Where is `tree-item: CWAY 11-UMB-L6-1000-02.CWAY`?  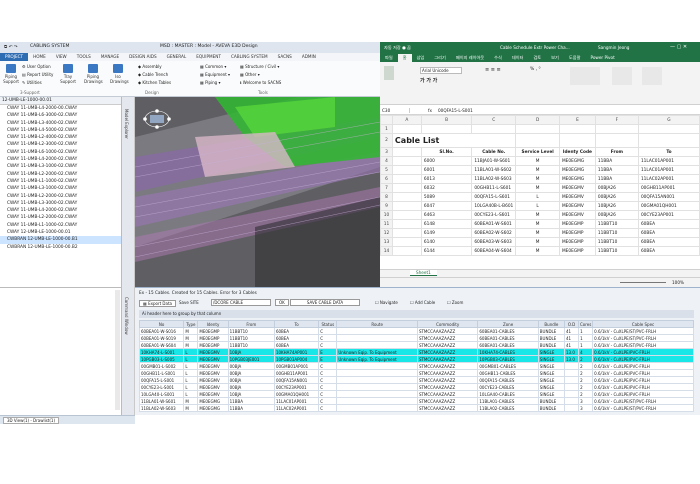
tree-item: CWAY 11-UMB-L6-1000-02.CWAY is located at coordinates (60, 152).